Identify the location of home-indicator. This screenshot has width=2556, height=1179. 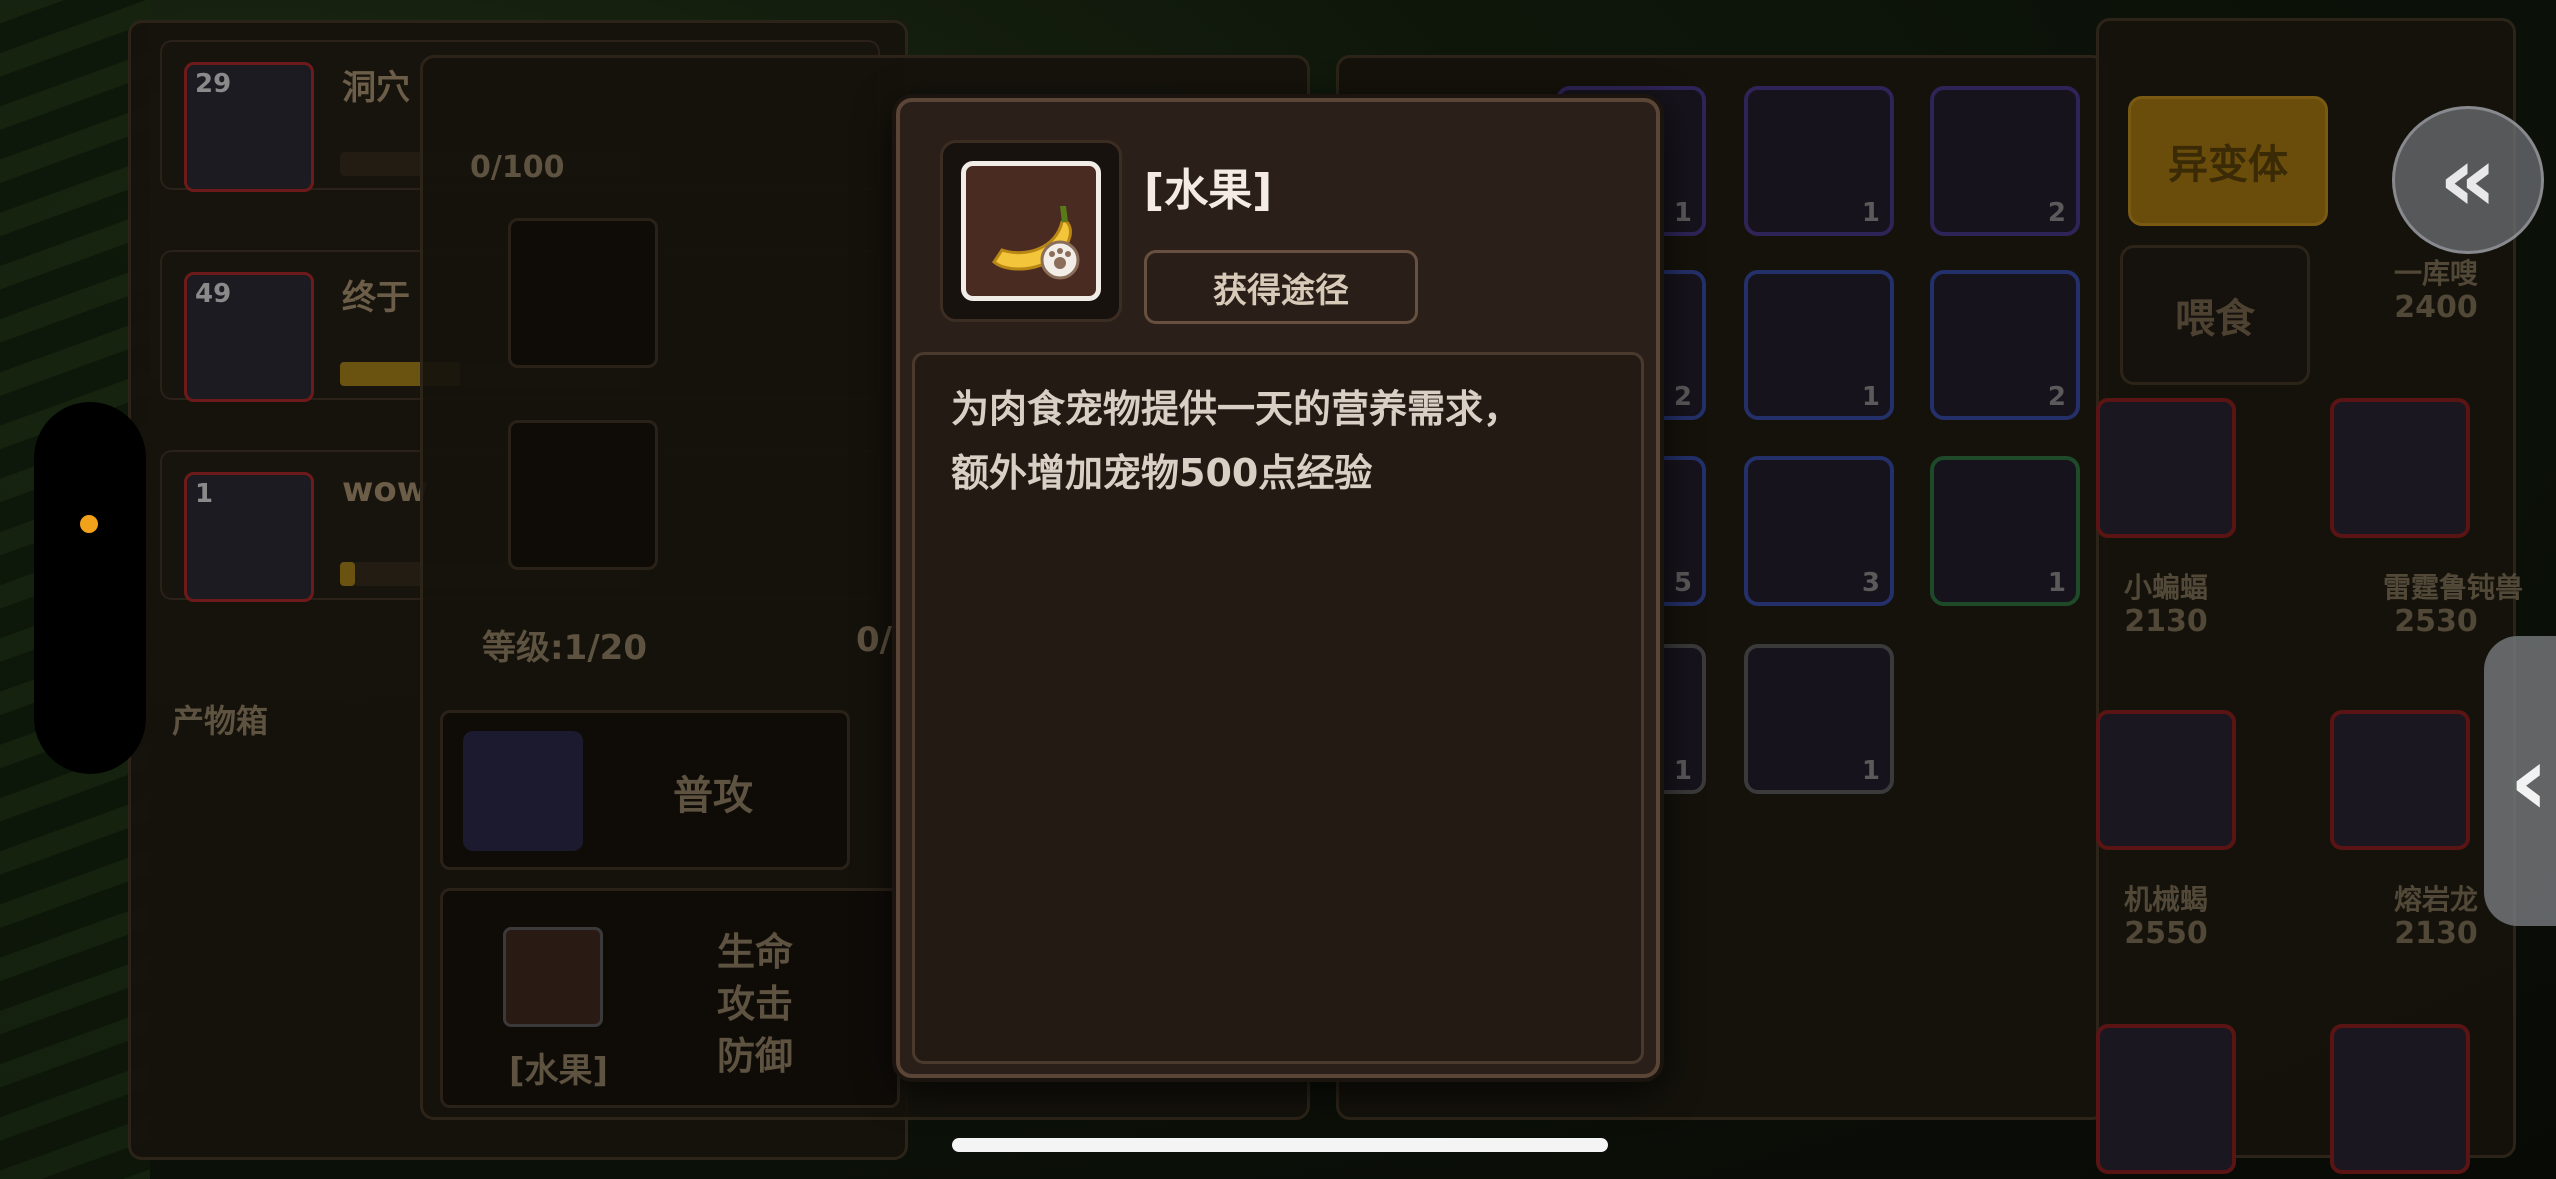
(1280, 1145).